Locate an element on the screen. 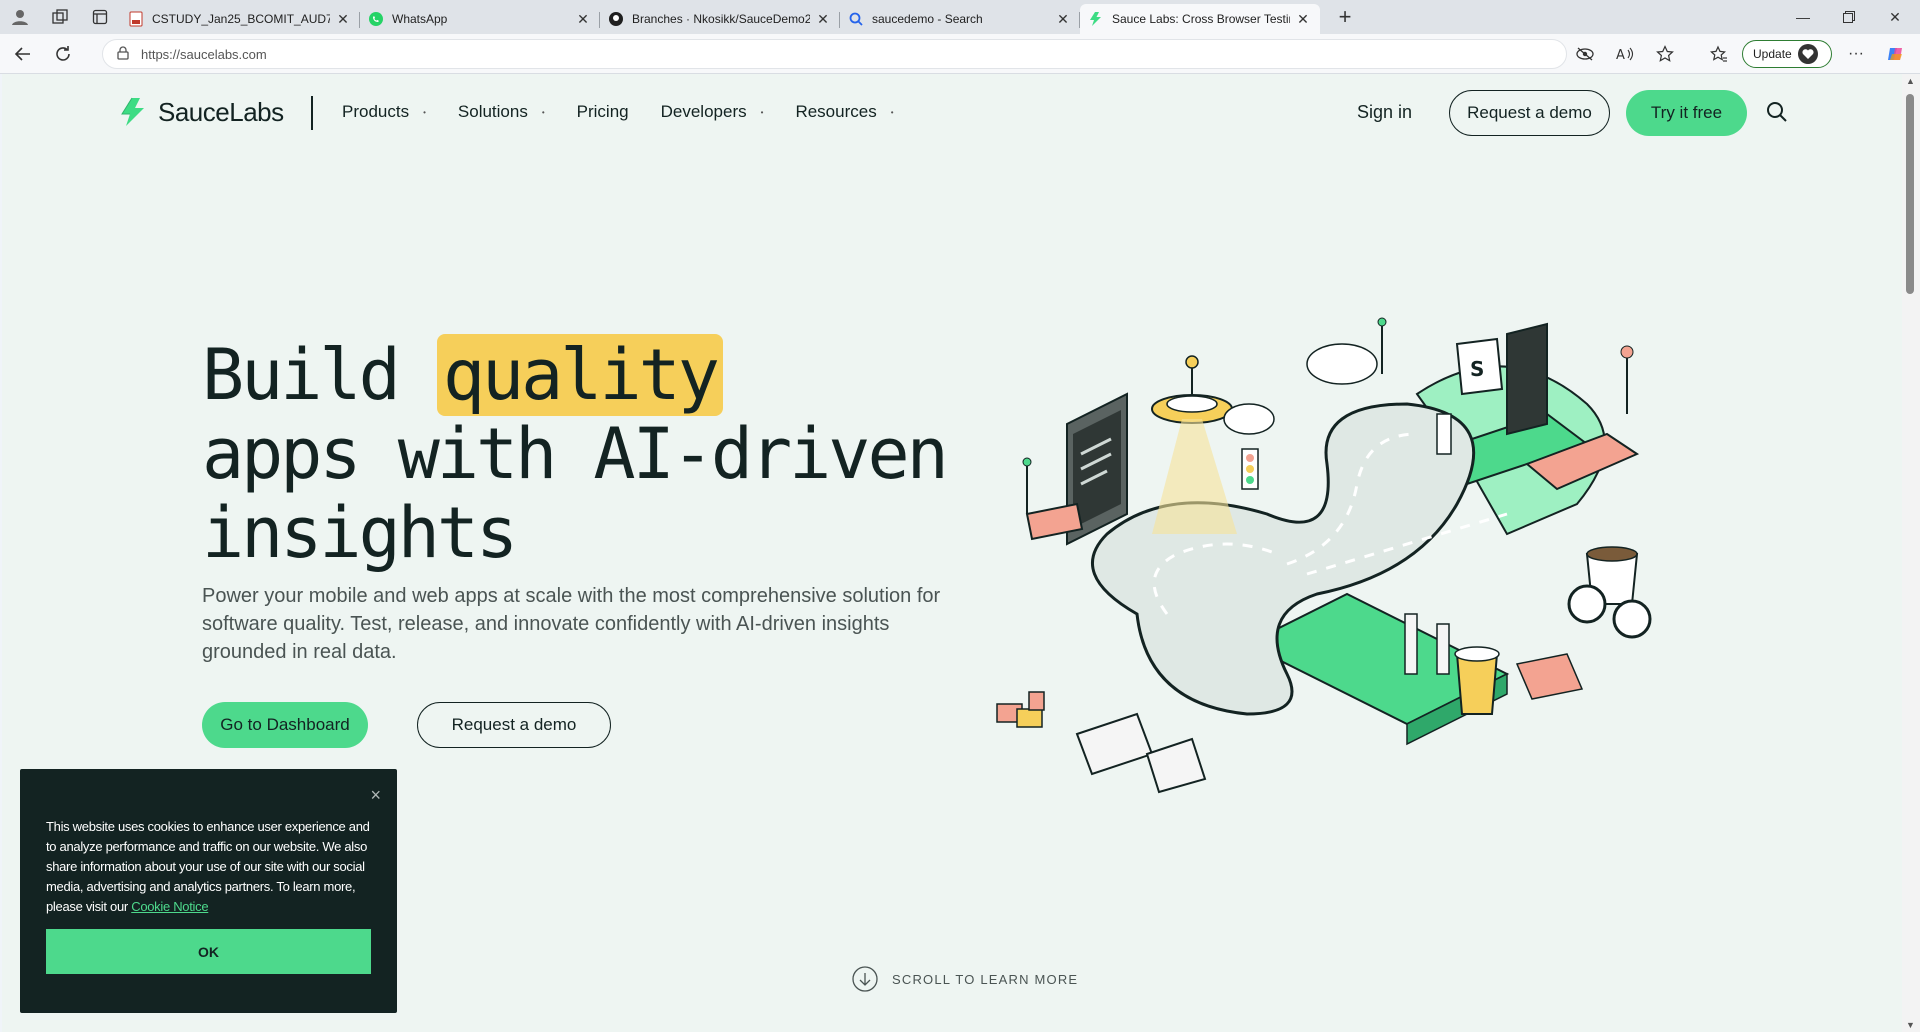 Image resolution: width=1920 pixels, height=1032 pixels. favorites-icon is located at coordinates (1719, 54).